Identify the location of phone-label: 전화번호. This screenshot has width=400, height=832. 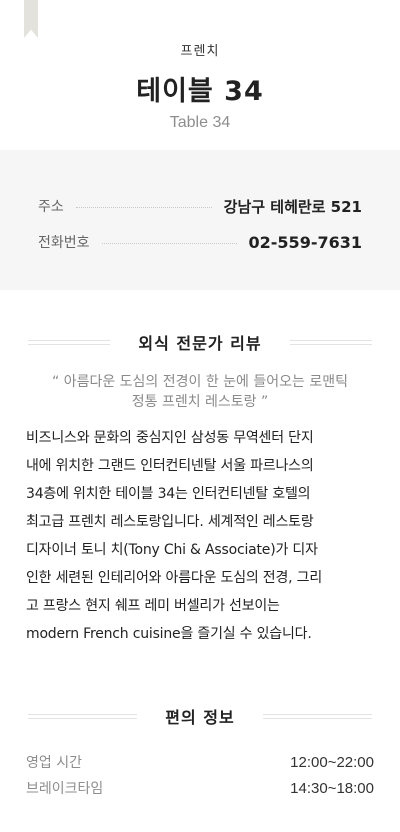
(64, 243).